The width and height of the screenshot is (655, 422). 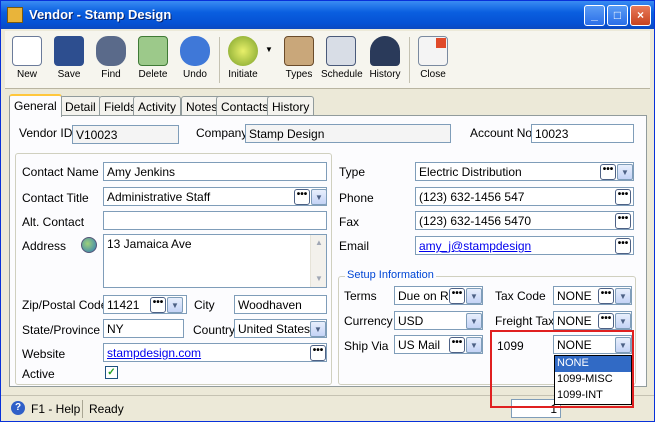 I want to click on history-button: History, so click(x=385, y=60).